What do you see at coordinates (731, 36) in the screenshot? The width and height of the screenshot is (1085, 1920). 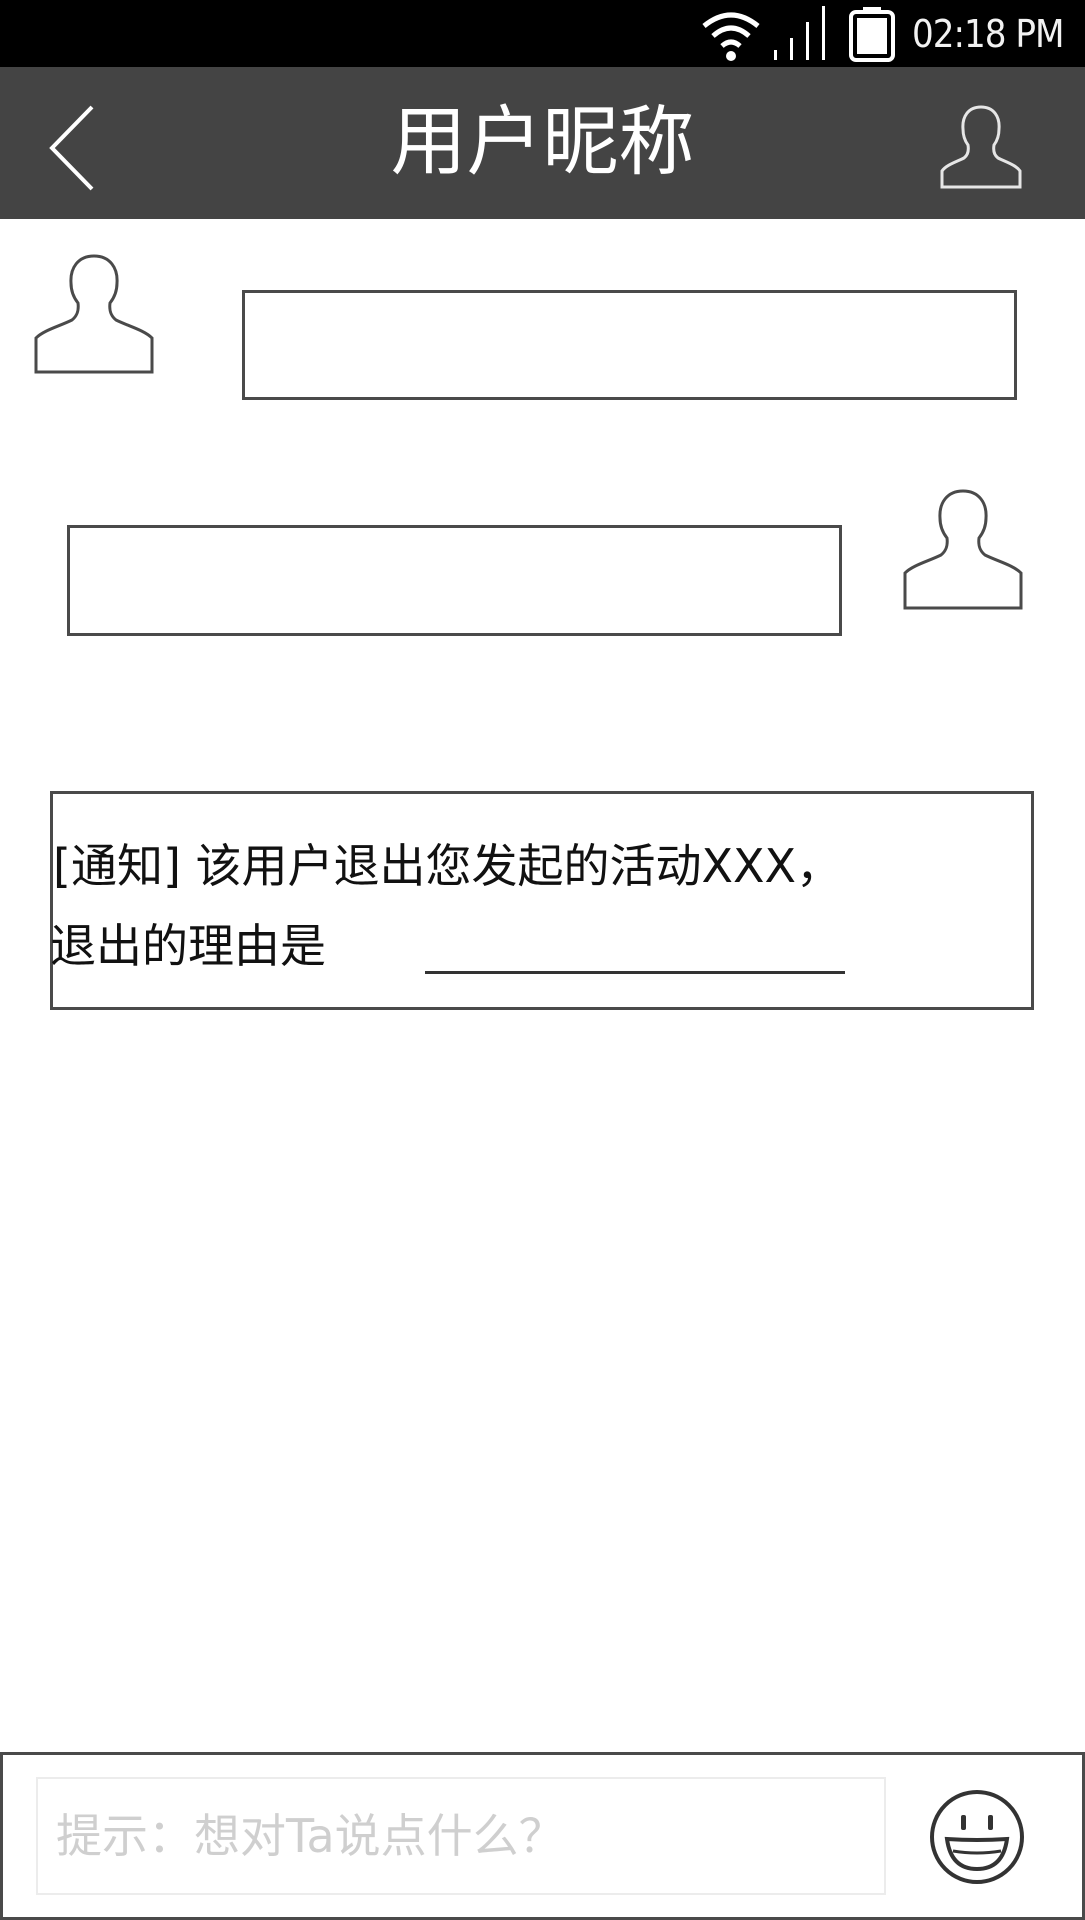 I see `wifi-icon` at bounding box center [731, 36].